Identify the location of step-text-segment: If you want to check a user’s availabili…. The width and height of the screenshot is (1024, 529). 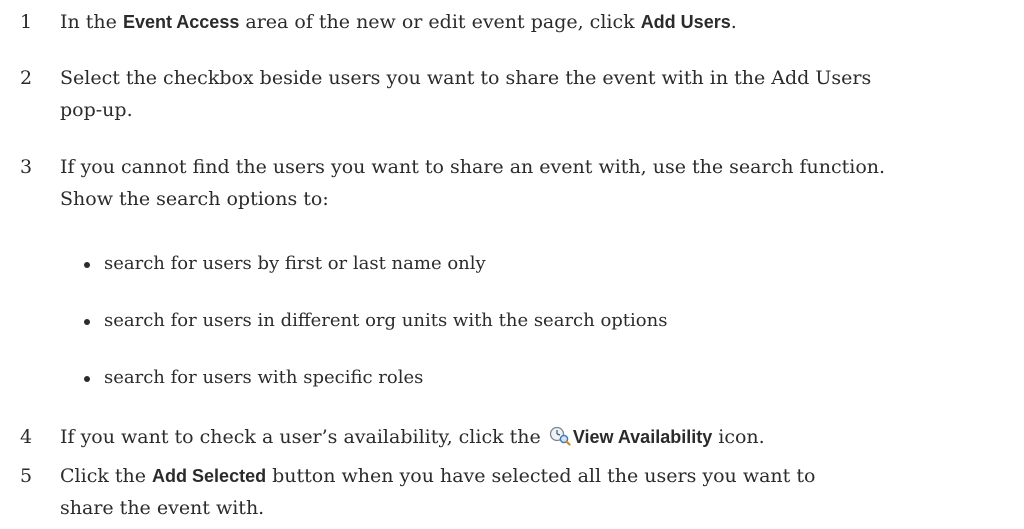
(303, 437).